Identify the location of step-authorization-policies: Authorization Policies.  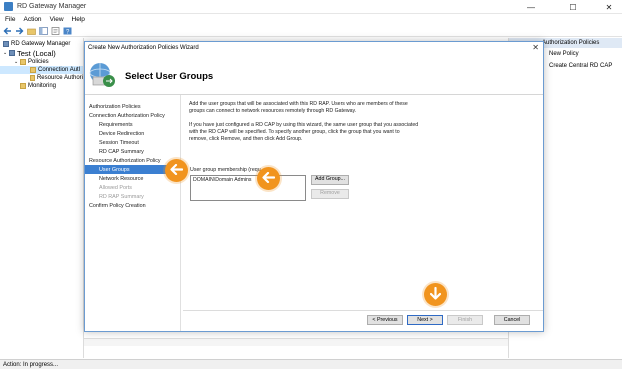
(132, 106).